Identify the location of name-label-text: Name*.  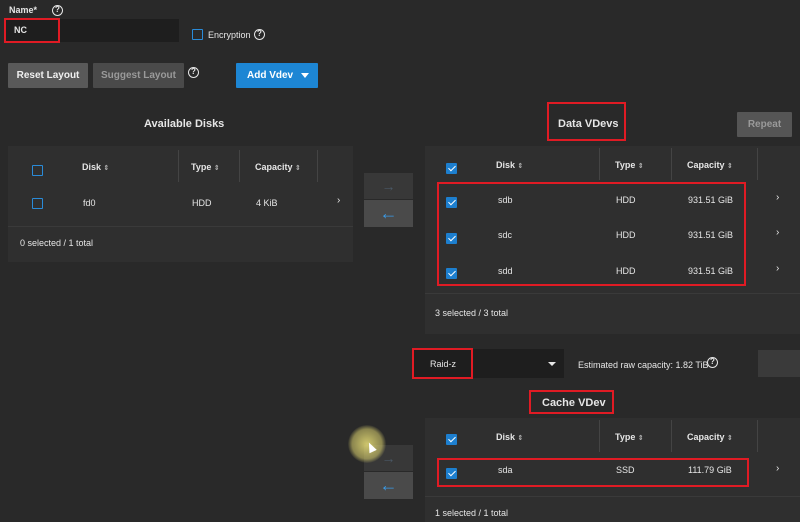
(23, 10).